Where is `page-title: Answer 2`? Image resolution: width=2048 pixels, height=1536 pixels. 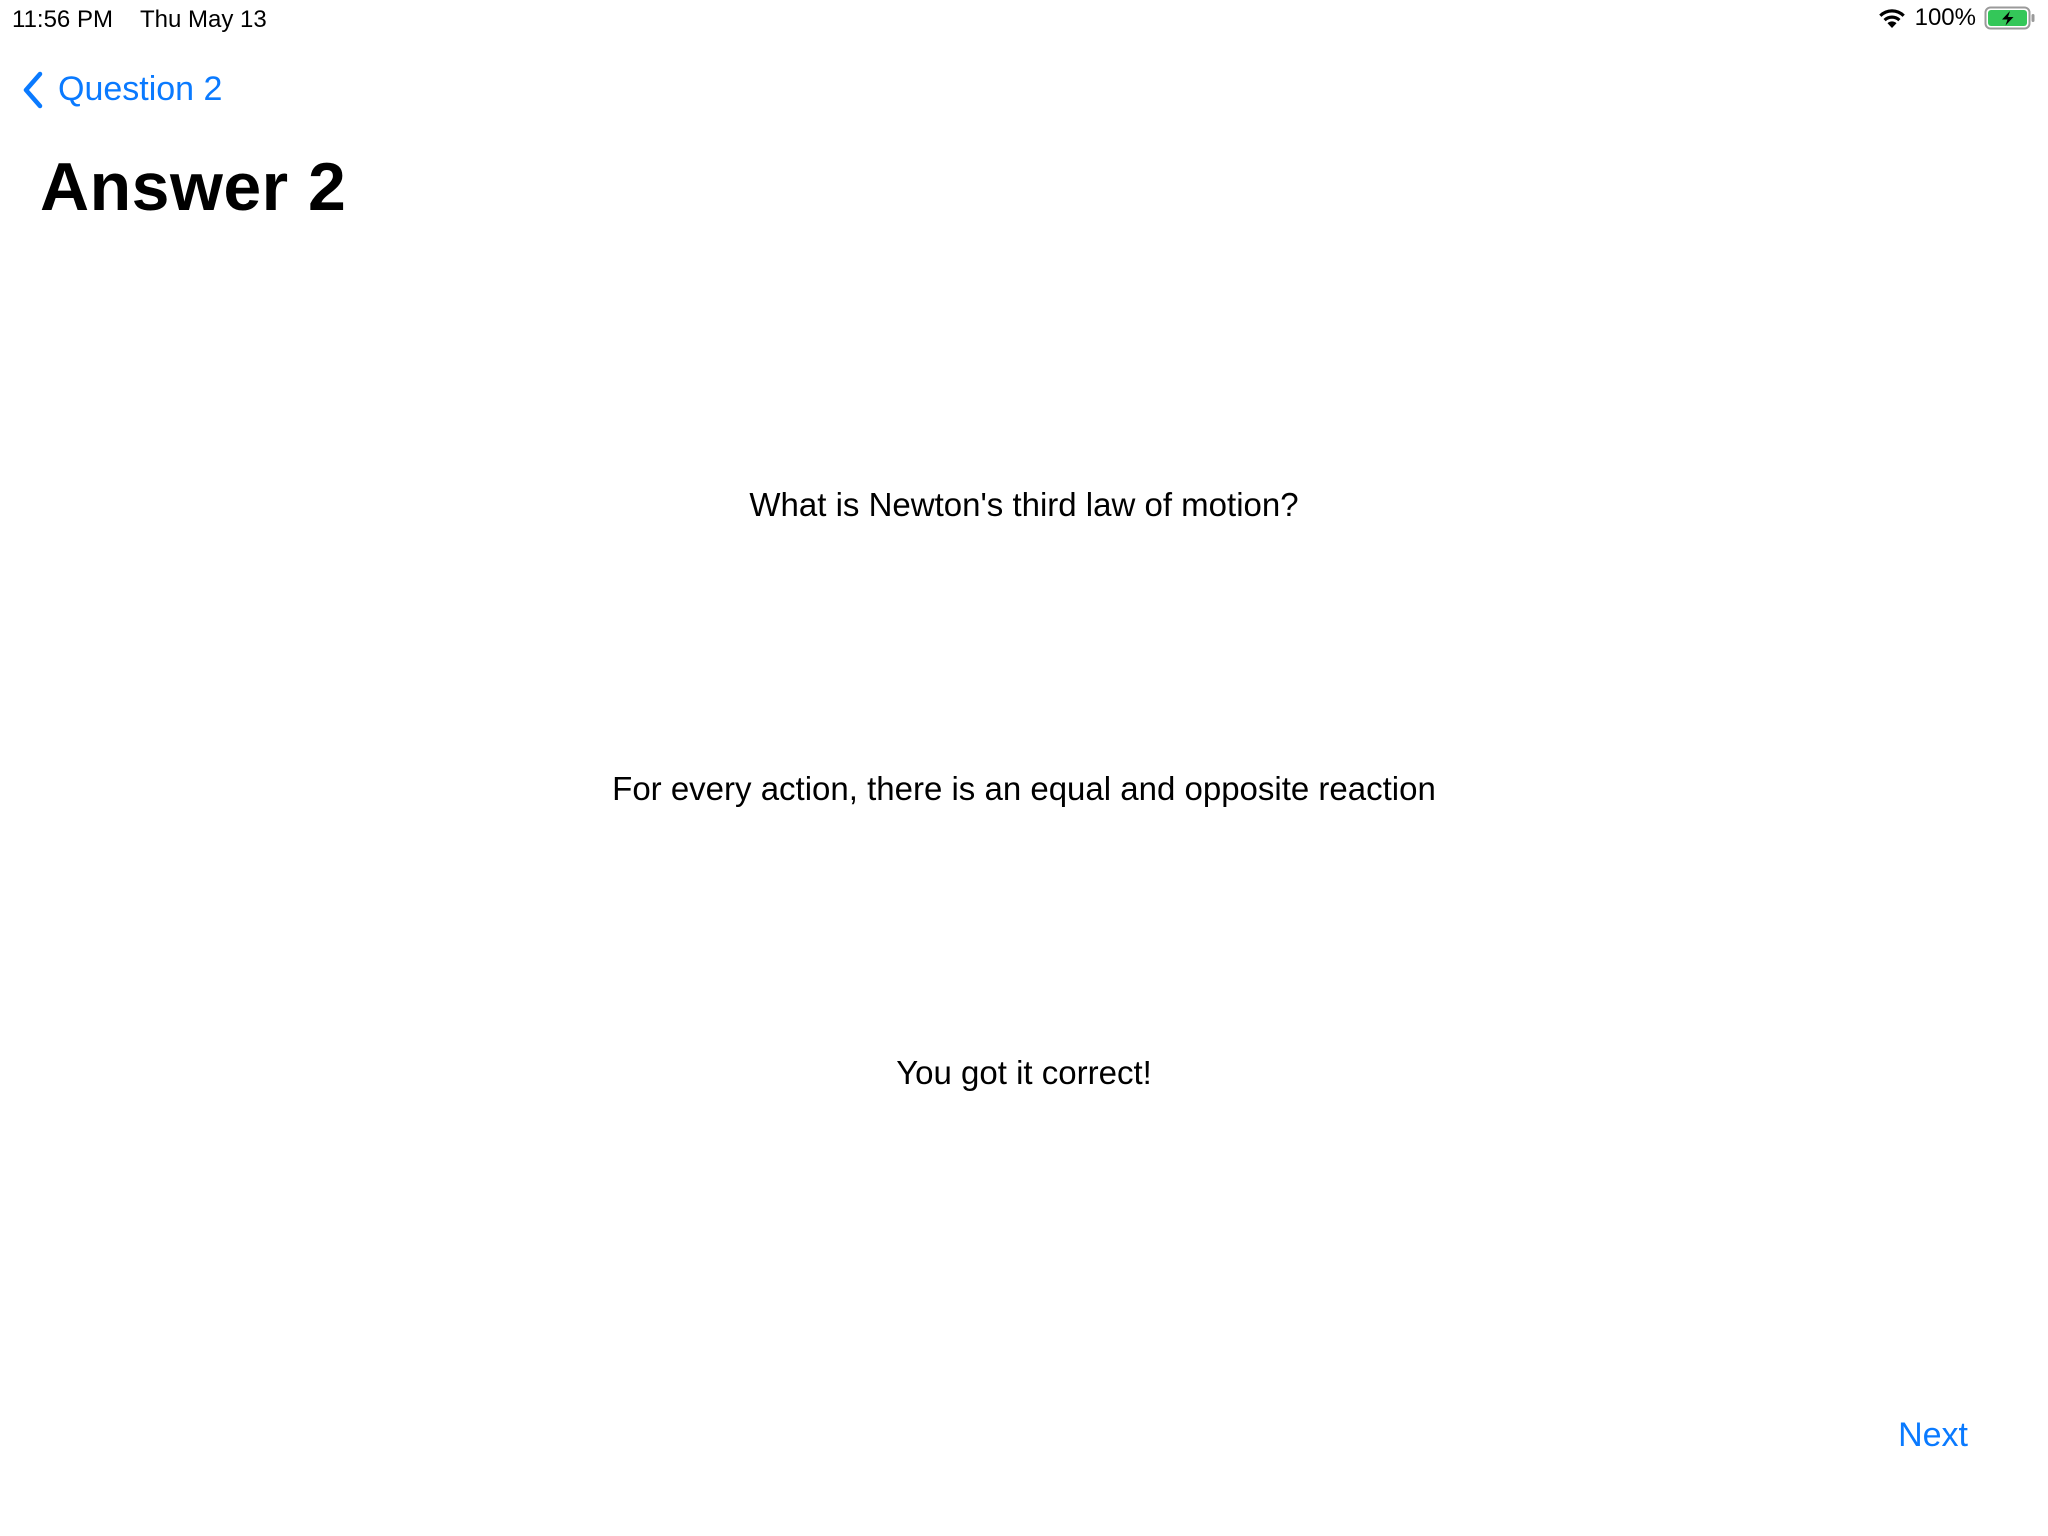 page-title: Answer 2 is located at coordinates (193, 187).